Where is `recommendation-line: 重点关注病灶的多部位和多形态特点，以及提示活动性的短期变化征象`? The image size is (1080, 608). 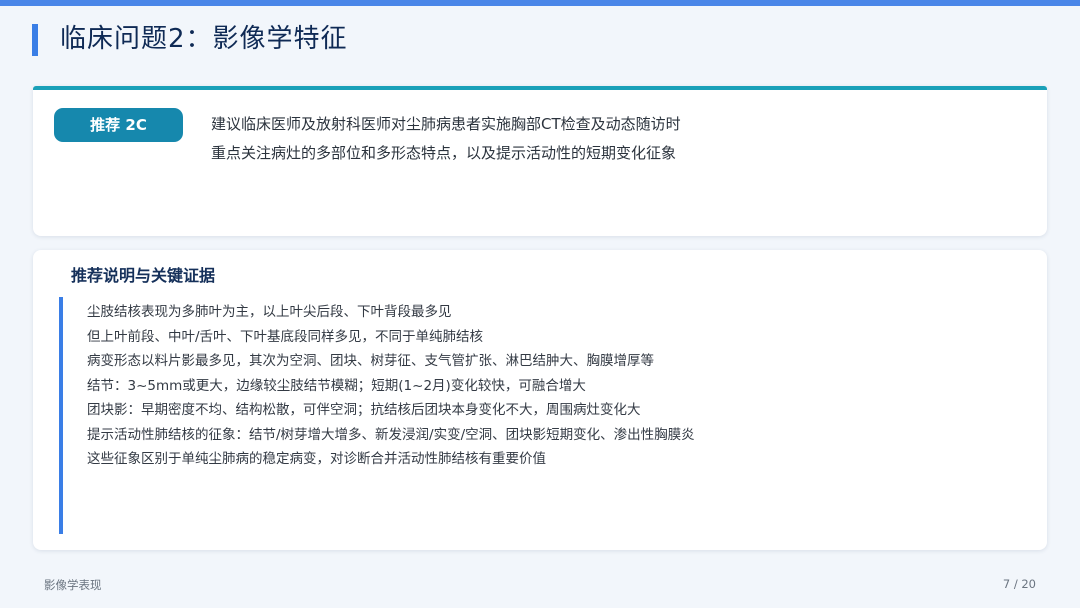
recommendation-line: 重点关注病灶的多部位和多形态特点，以及提示活动性的短期变化征象 is located at coordinates (444, 153).